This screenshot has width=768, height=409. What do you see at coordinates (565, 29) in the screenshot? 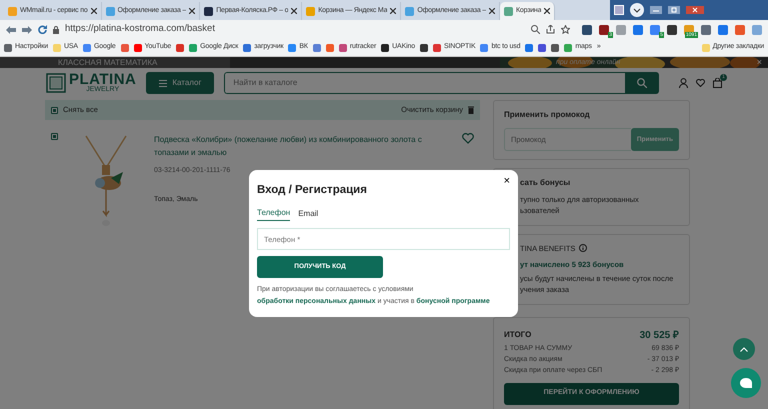
I see `star-icon` at bounding box center [565, 29].